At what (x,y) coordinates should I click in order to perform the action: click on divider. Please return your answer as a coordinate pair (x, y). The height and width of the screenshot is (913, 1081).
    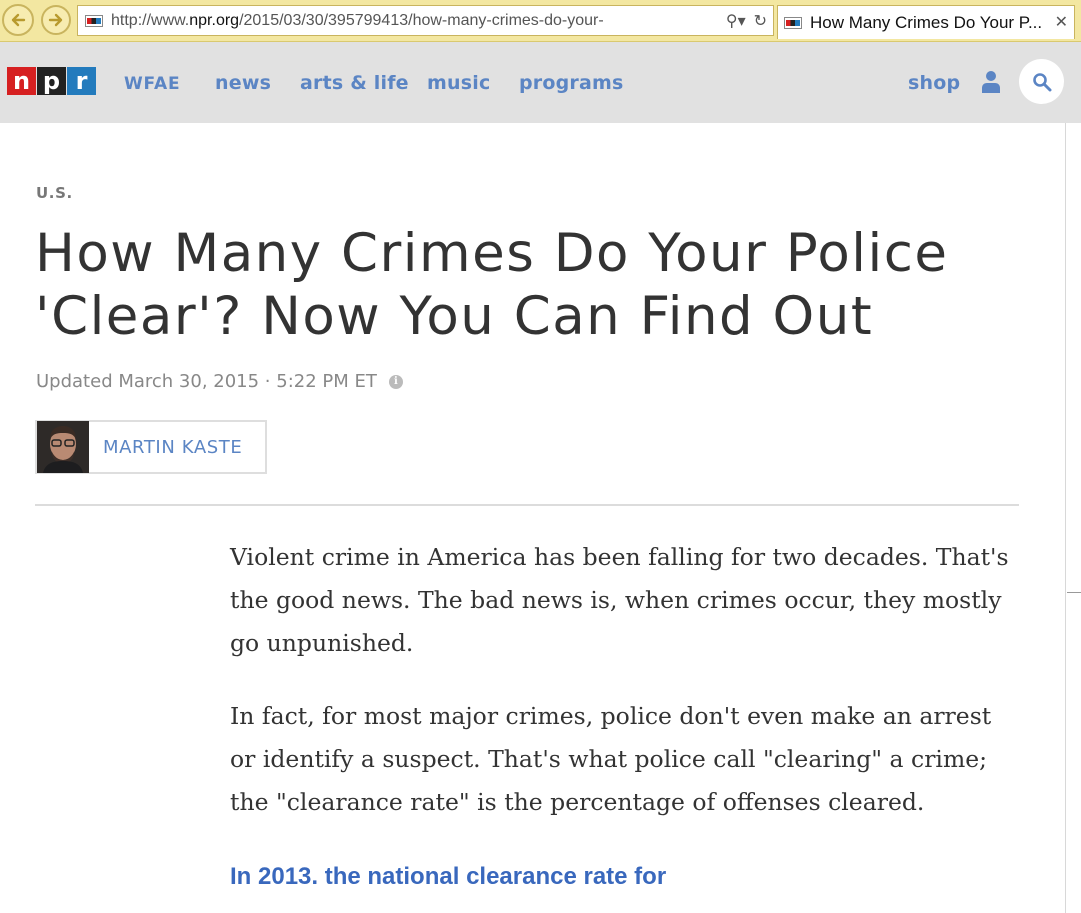
    Looking at the image, I should click on (527, 505).